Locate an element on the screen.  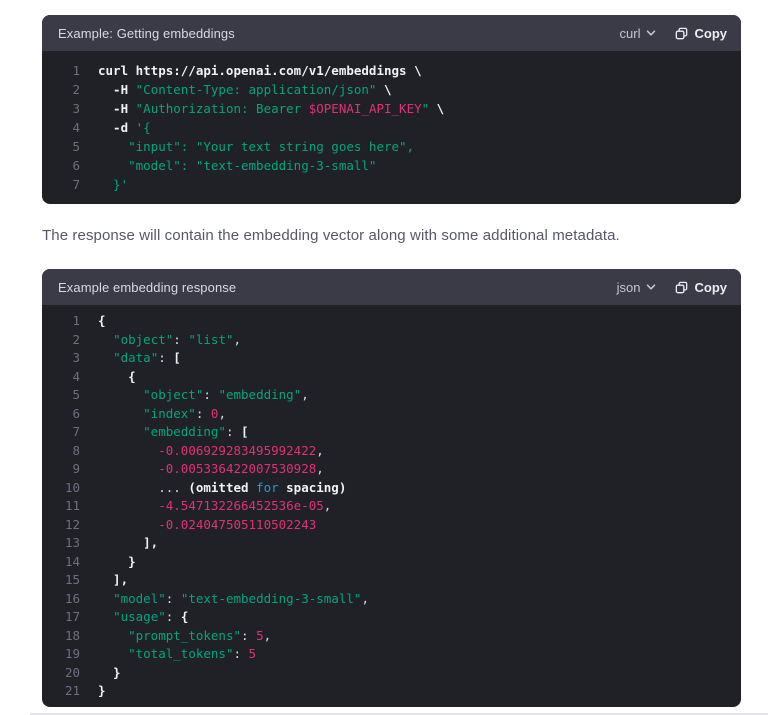
code-block-title: Example embedding response is located at coordinates (147, 287).